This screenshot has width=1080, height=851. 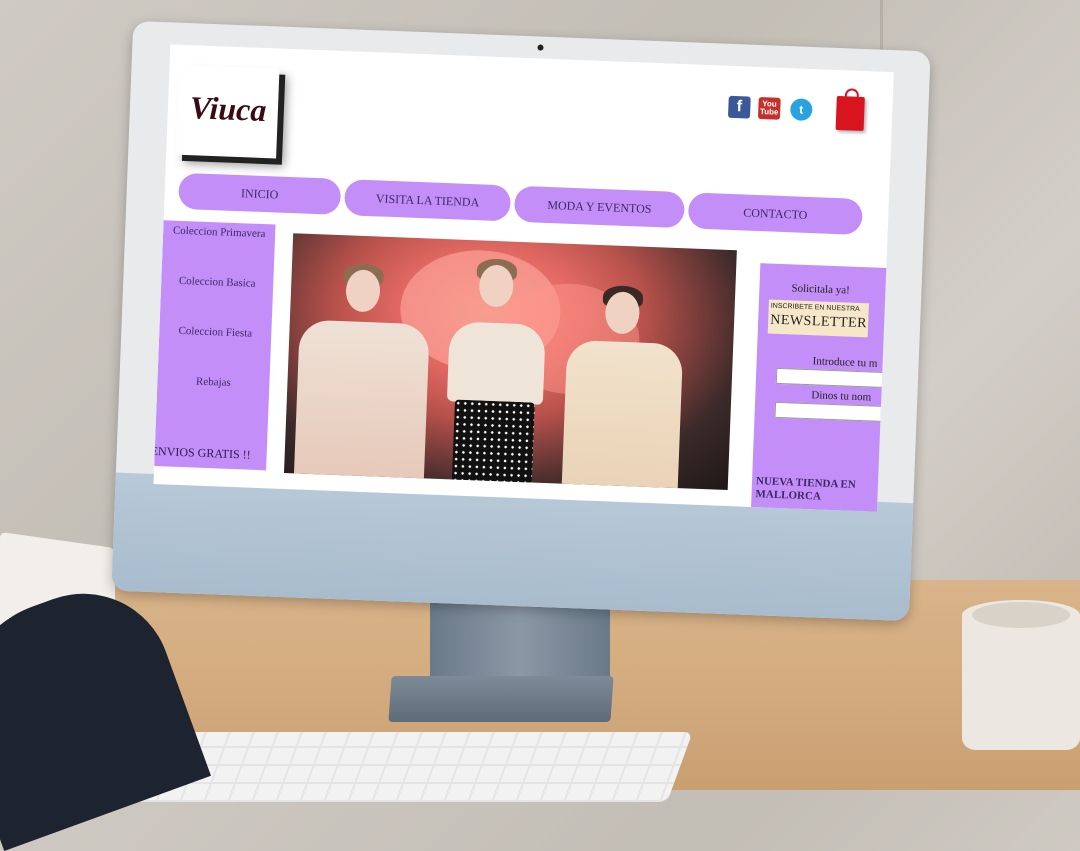 I want to click on name-label: Dinos tu nom, so click(x=841, y=396).